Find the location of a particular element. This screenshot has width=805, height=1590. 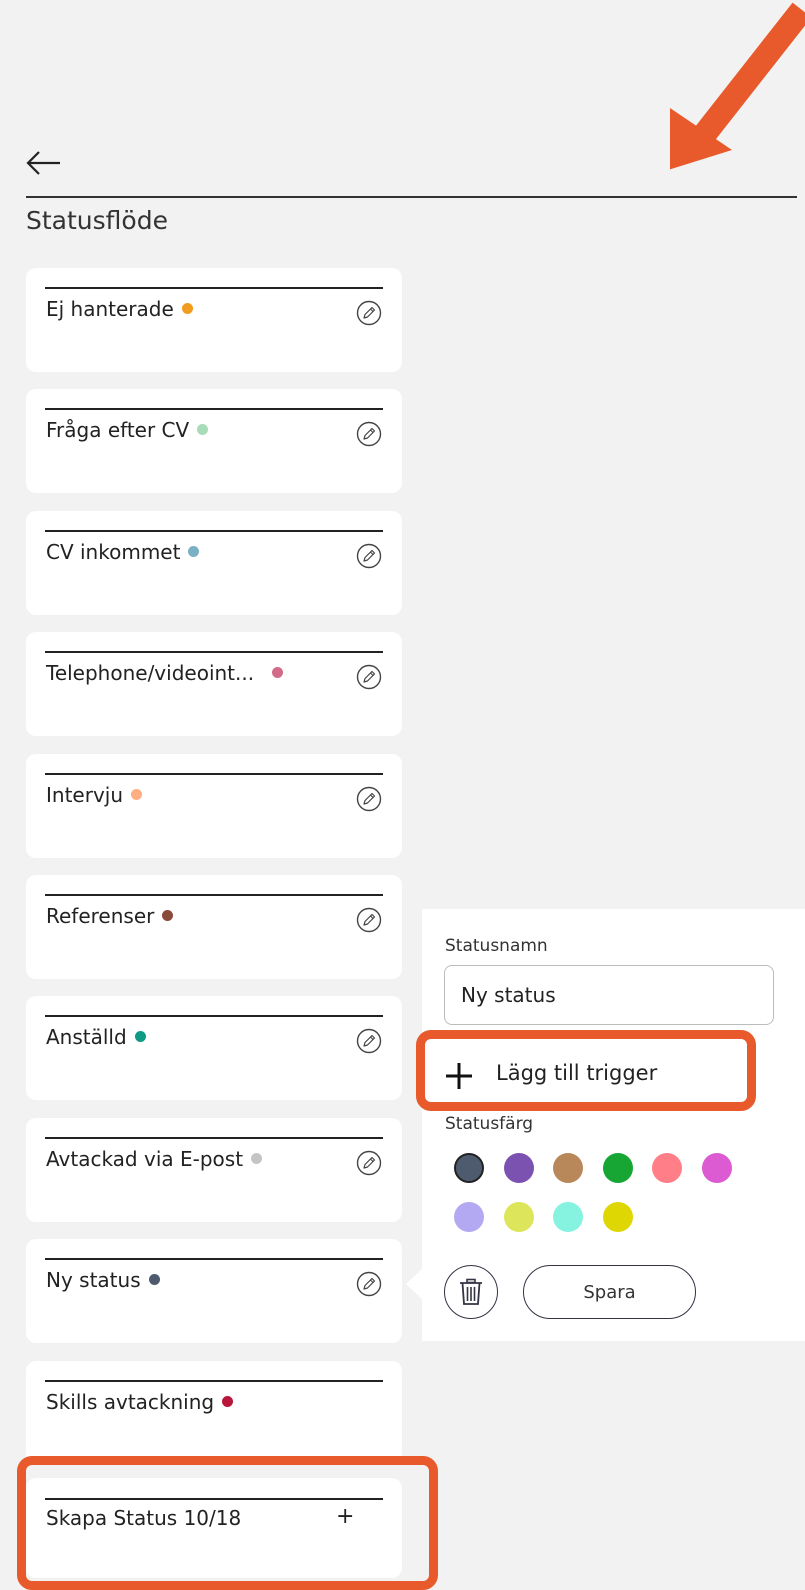

status-name: CV inkommet is located at coordinates (113, 552).